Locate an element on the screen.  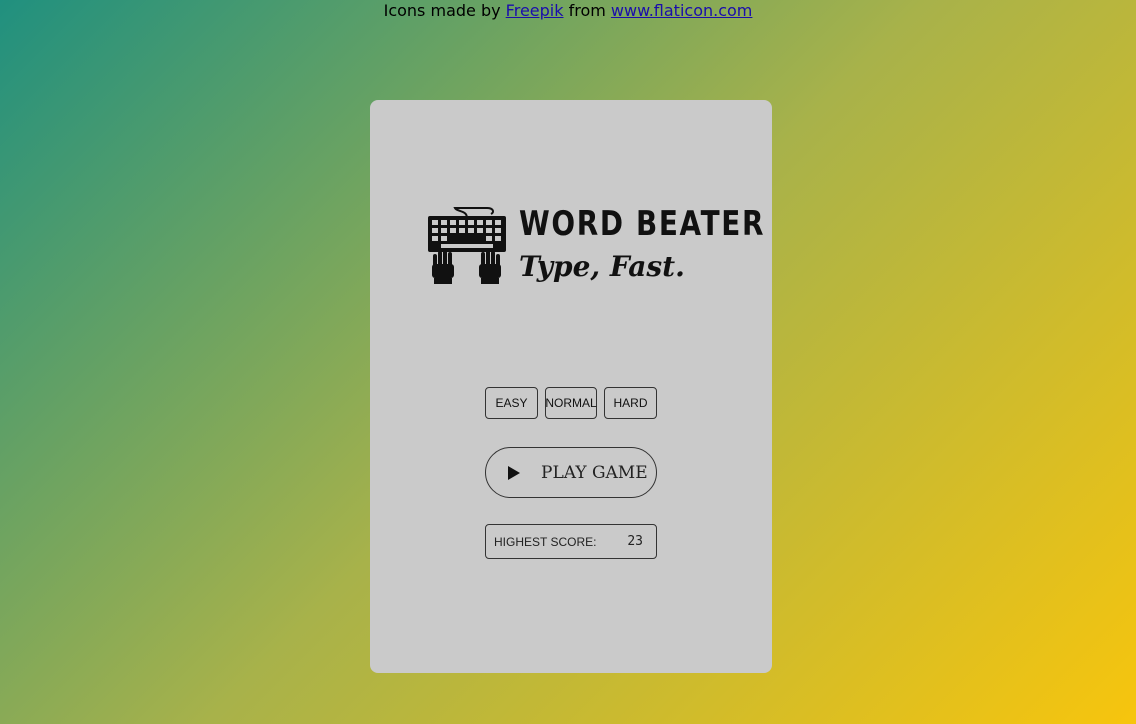
logo: WORD BEATER Type, Fast. is located at coordinates (595, 245).